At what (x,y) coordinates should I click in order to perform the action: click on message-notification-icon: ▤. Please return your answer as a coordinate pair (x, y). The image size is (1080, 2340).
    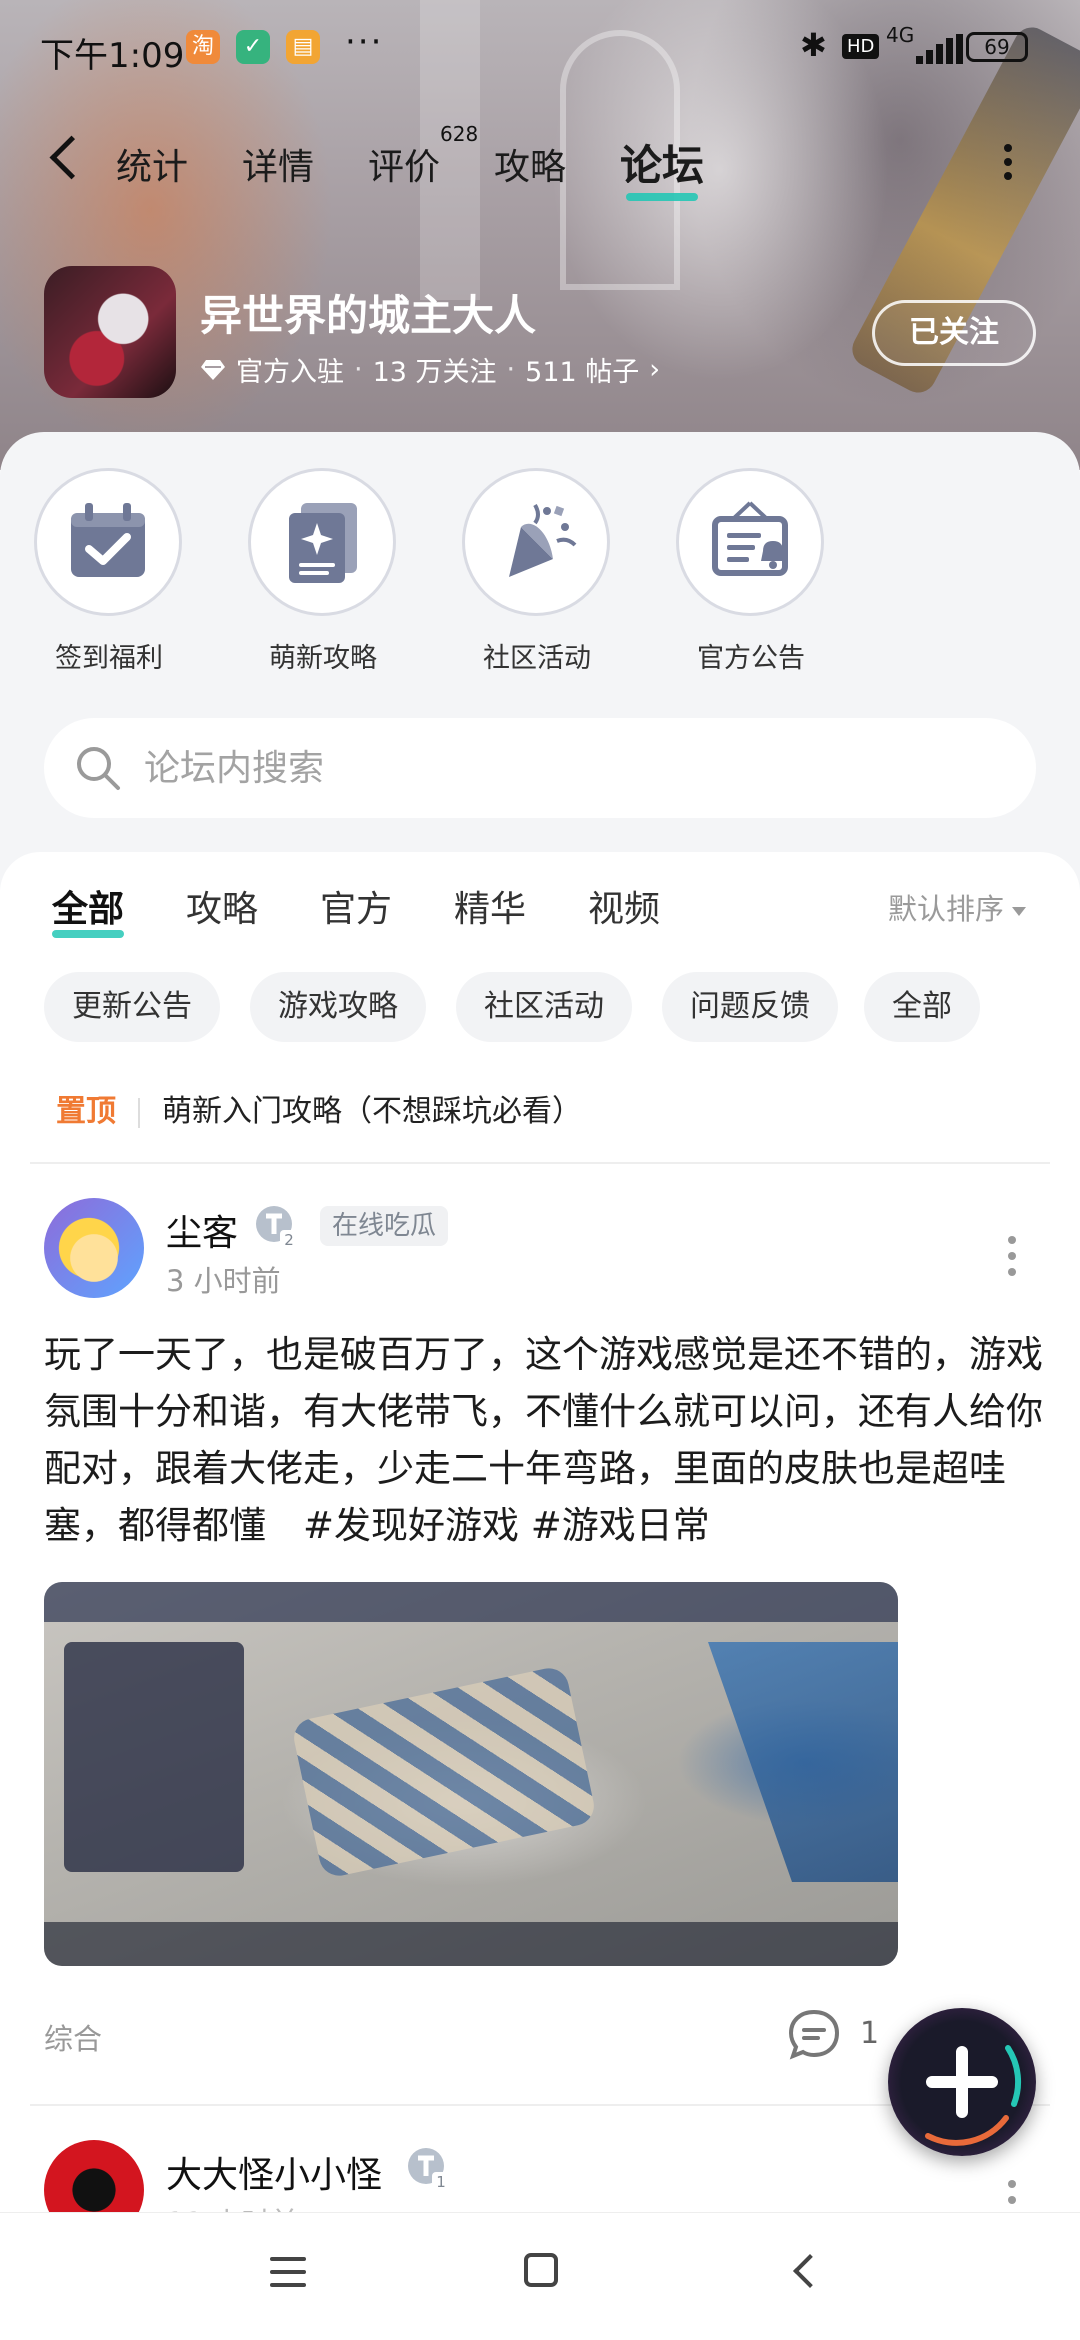
    Looking at the image, I should click on (303, 47).